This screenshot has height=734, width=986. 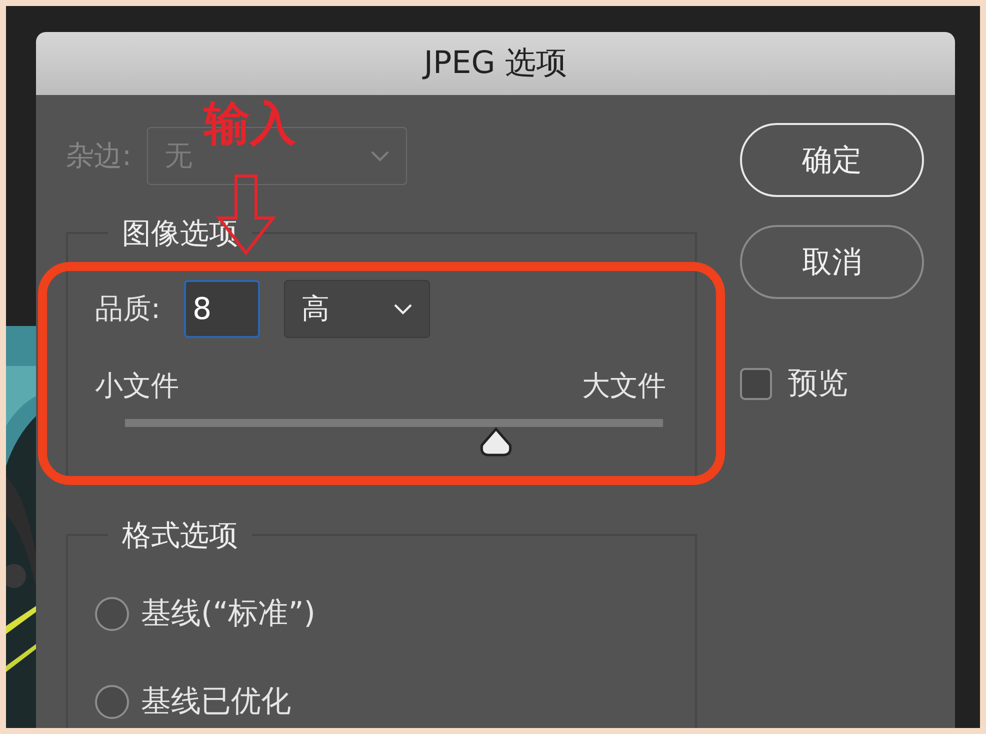 I want to click on cancel-button: 取消, so click(x=832, y=262).